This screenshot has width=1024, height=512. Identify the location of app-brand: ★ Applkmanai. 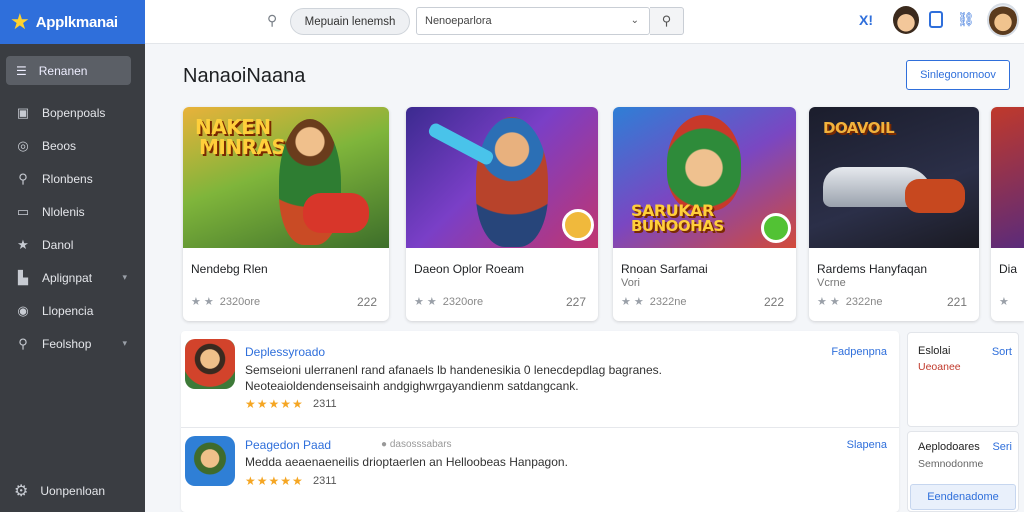
(72, 22).